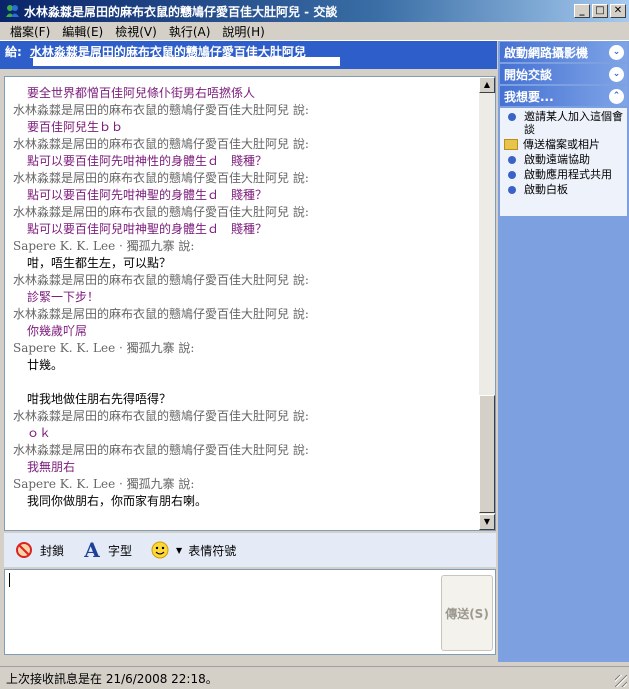 Image resolution: width=629 pixels, height=689 pixels. What do you see at coordinates (39, 550) in the screenshot?
I see `block-button: 封鎖` at bounding box center [39, 550].